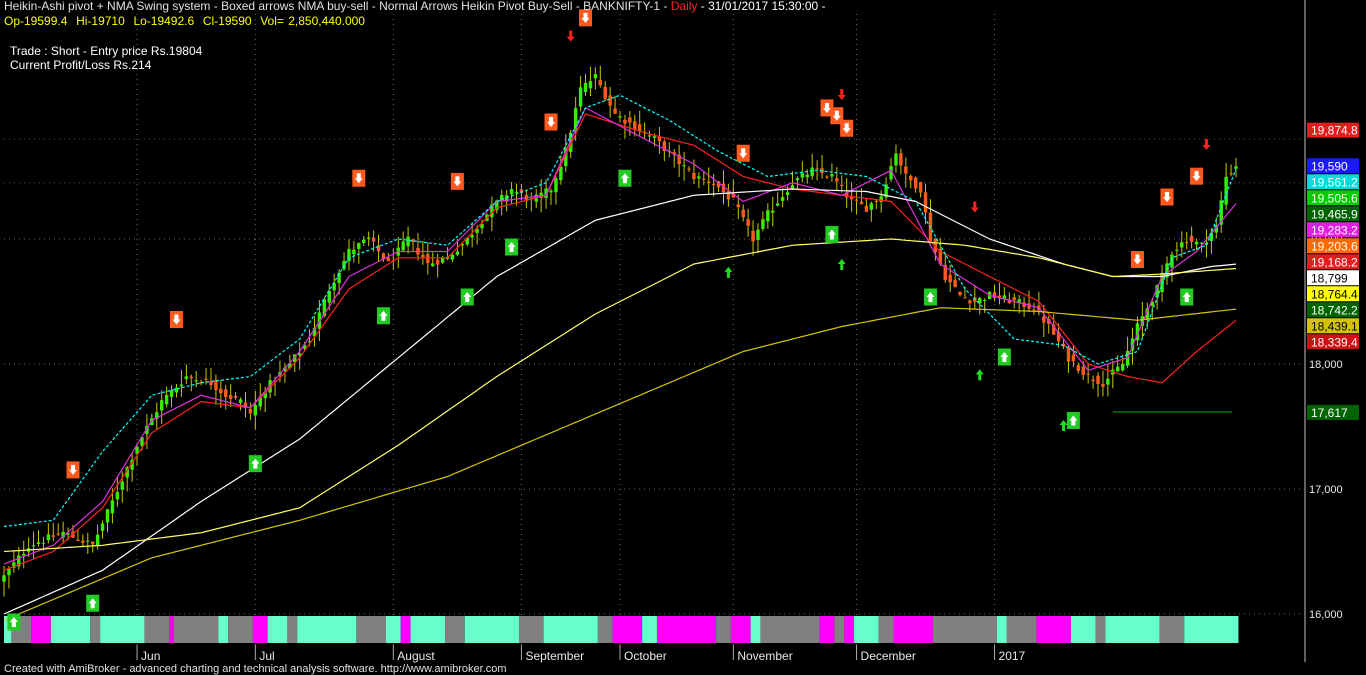  What do you see at coordinates (1326, 615) in the screenshot?
I see `price-tick-label: 16,000` at bounding box center [1326, 615].